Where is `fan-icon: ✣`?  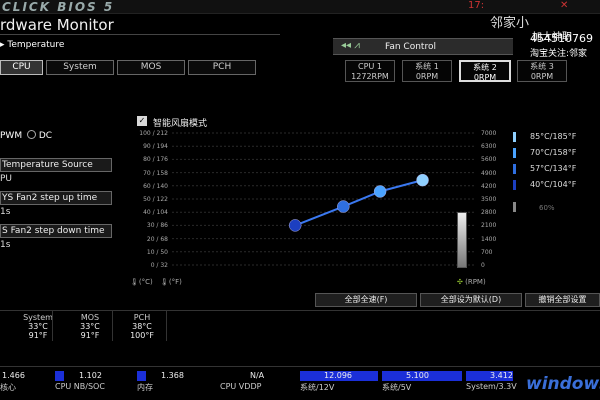
fan-icon: ✣ is located at coordinates (460, 282).